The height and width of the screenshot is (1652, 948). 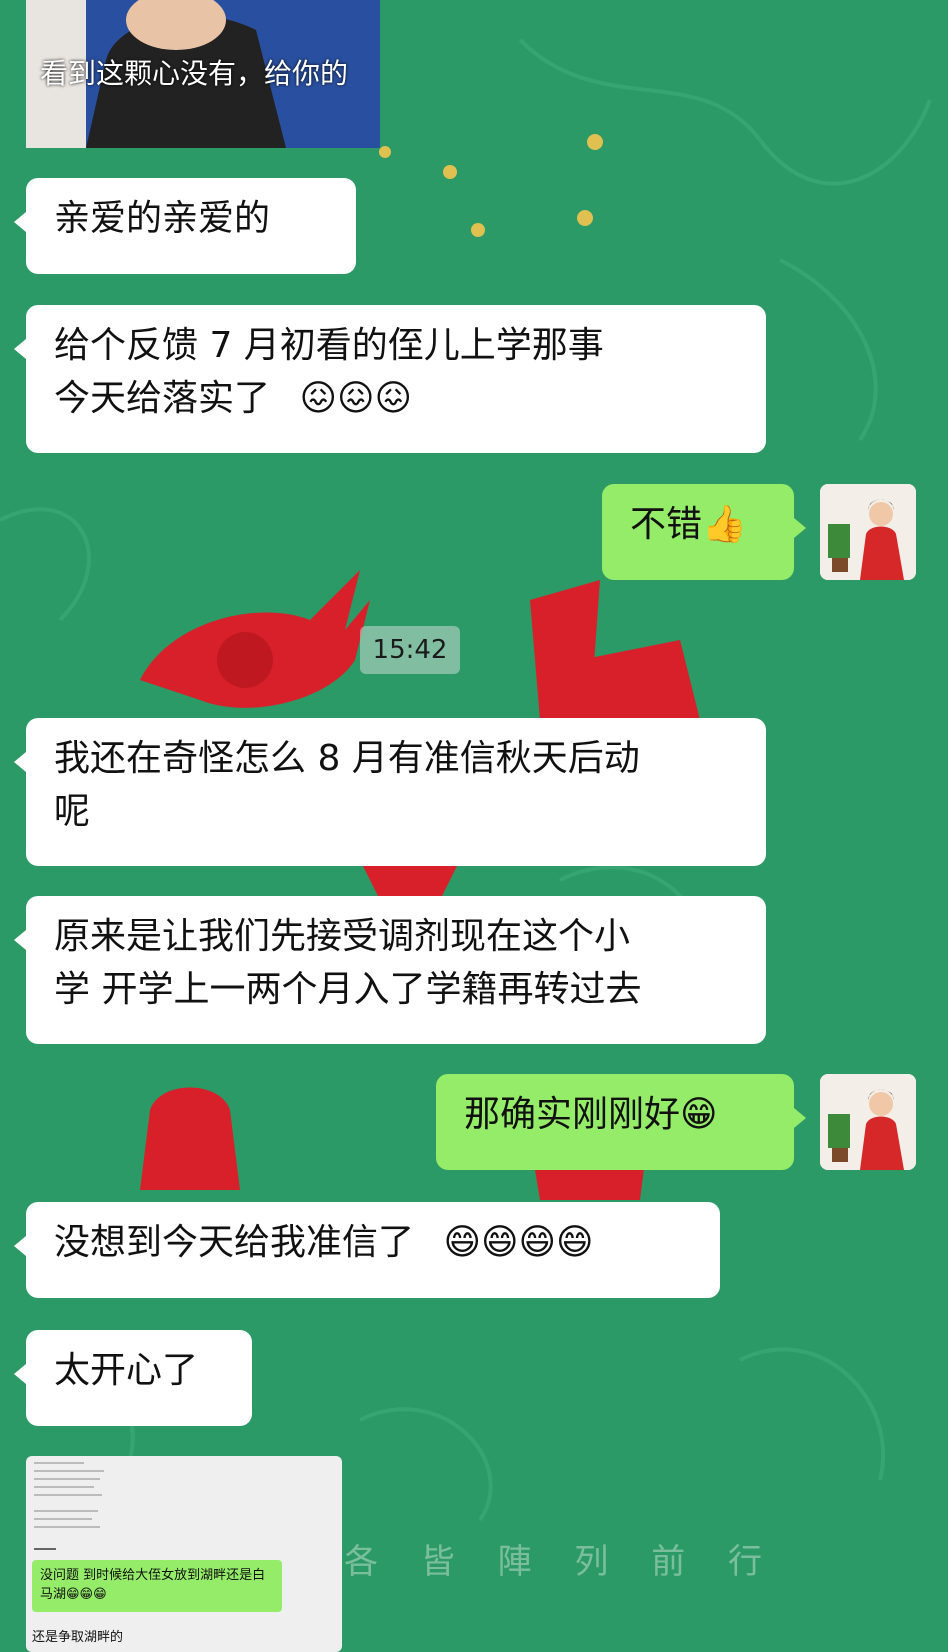 I want to click on message-bubble-incoming: 没想到今天给我准信了 😄😄😄😄, so click(x=367, y=1250).